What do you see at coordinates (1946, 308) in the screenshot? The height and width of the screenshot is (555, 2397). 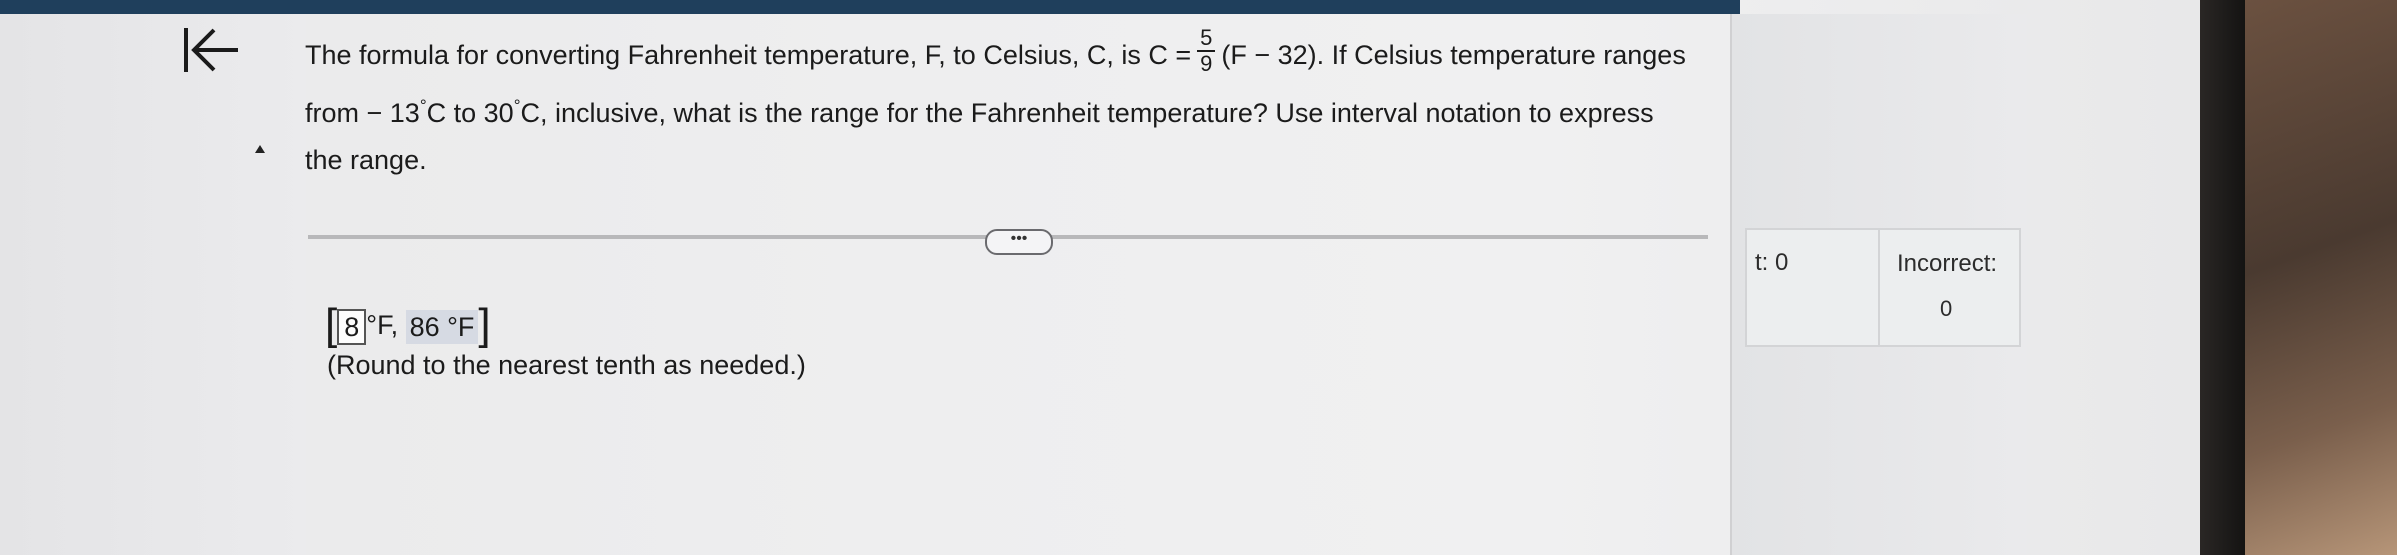 I see `incorrect-value: 0` at bounding box center [1946, 308].